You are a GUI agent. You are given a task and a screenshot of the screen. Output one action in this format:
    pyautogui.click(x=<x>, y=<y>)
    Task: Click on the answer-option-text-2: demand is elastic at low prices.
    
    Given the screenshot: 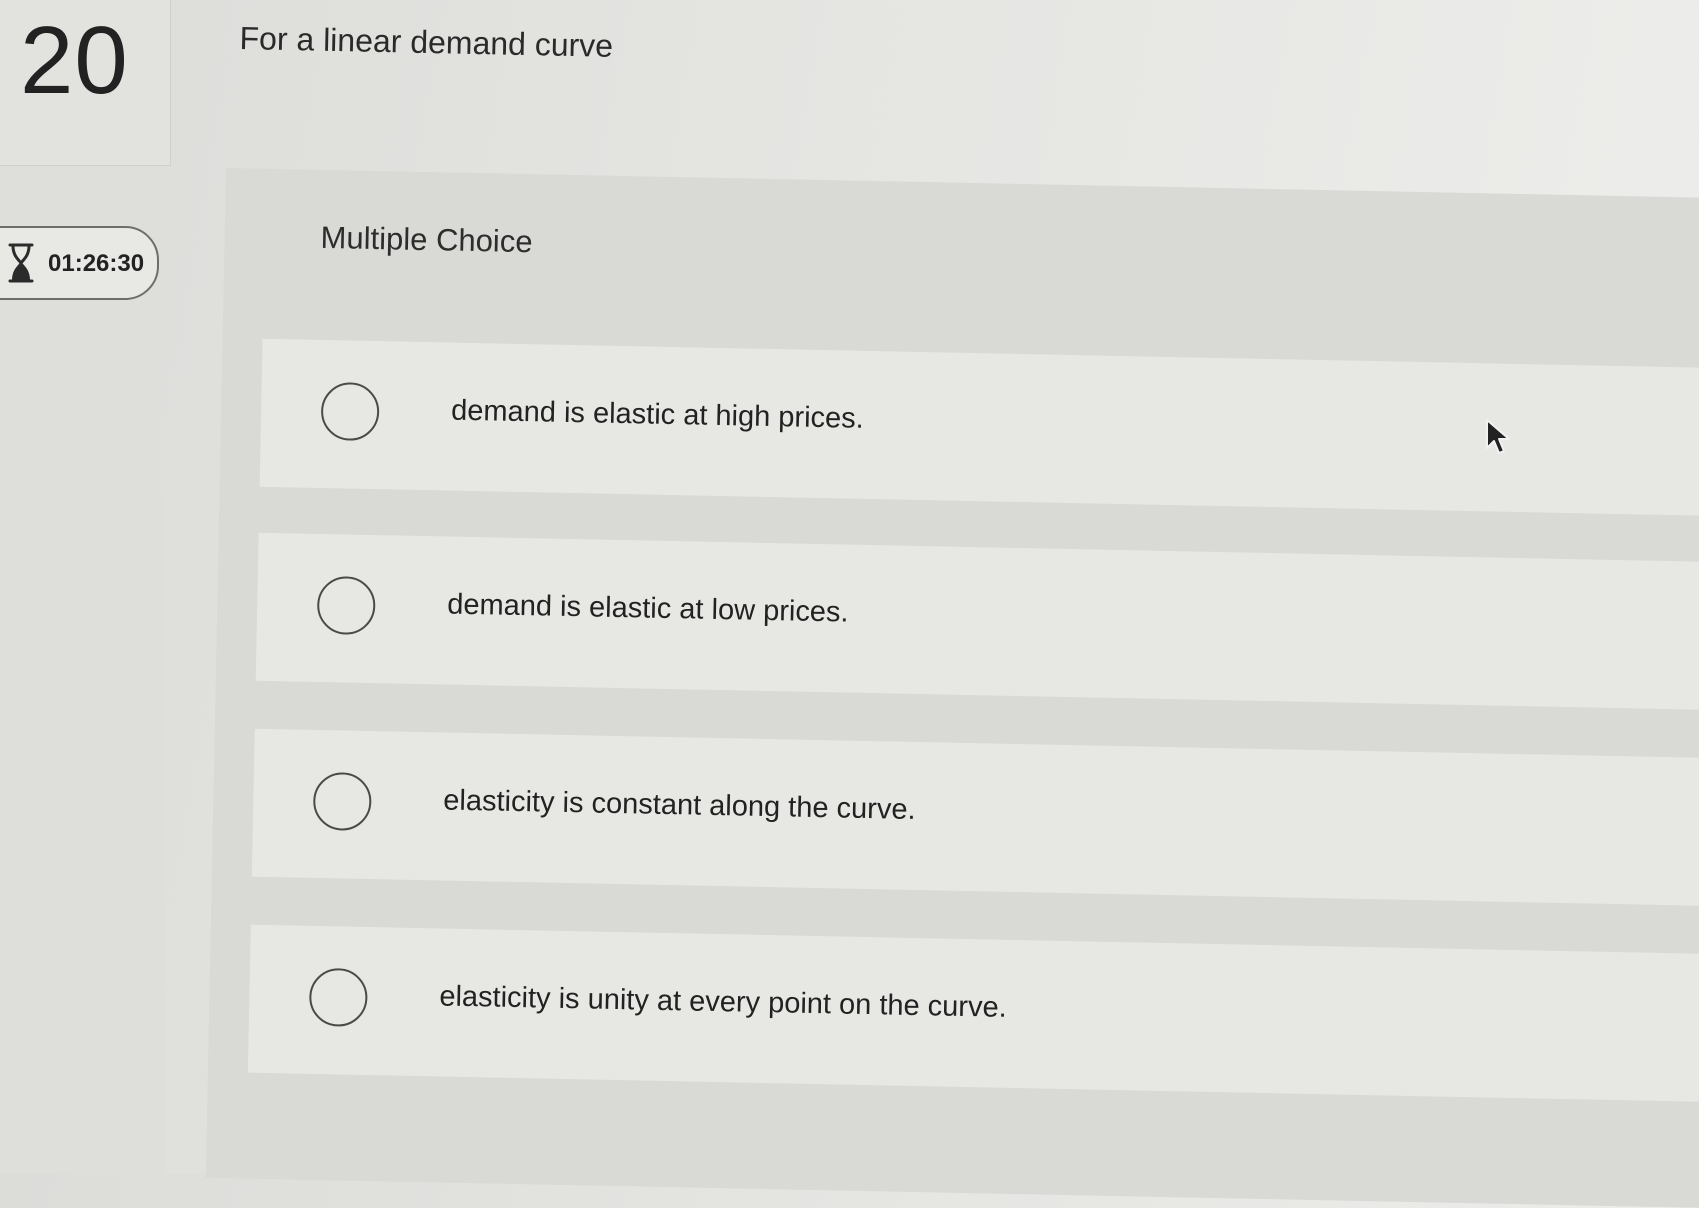 What is the action you would take?
    pyautogui.click(x=647, y=608)
    